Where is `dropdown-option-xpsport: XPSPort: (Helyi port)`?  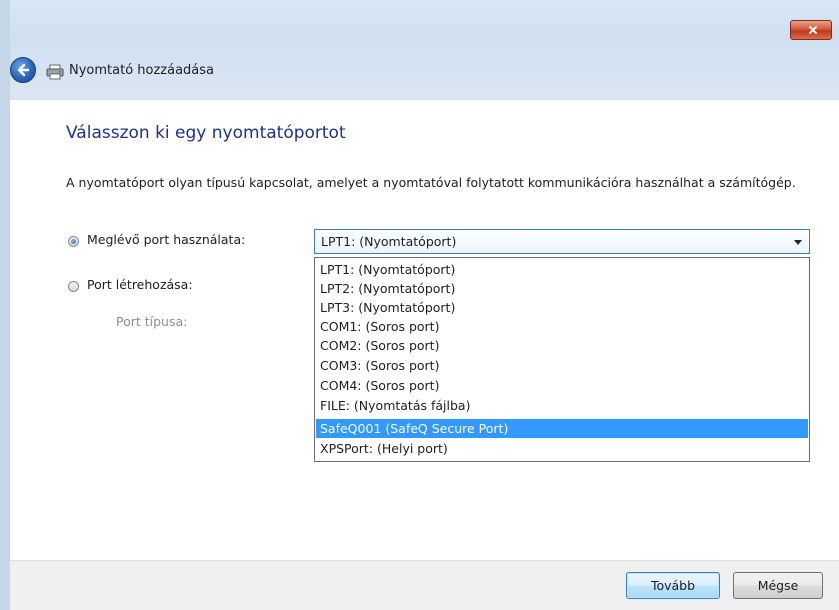
dropdown-option-xpsport: XPSPort: (Helyi port) is located at coordinates (562, 448).